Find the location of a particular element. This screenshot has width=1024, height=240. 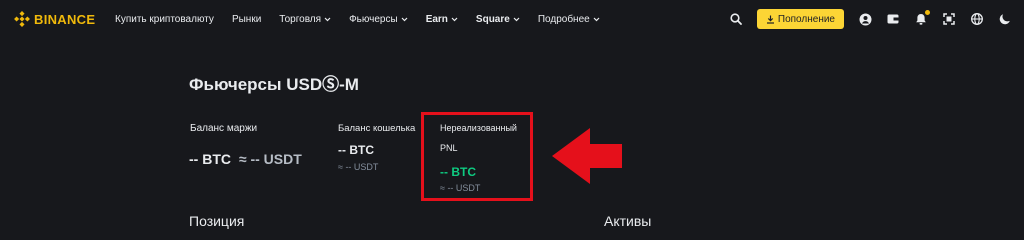

nav-item-0: Купить криптовалюту is located at coordinates (164, 19).